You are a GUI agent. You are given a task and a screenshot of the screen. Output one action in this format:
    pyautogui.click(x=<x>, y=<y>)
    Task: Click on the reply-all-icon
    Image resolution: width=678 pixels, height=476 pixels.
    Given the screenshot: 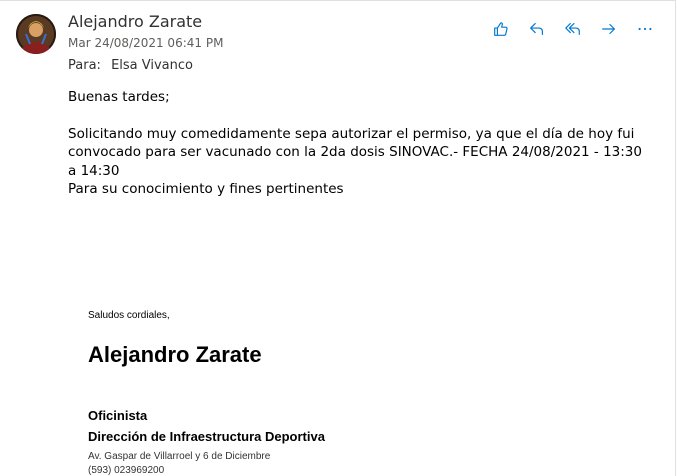 What is the action you would take?
    pyautogui.click(x=572, y=29)
    